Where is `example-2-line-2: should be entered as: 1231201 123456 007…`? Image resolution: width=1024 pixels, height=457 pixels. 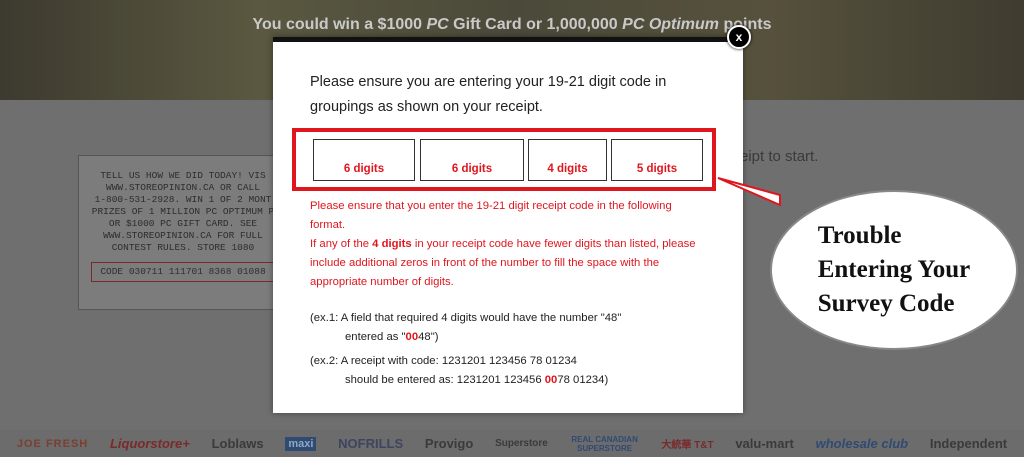 example-2-line-2: should be entered as: 1231201 123456 007… is located at coordinates (459, 380).